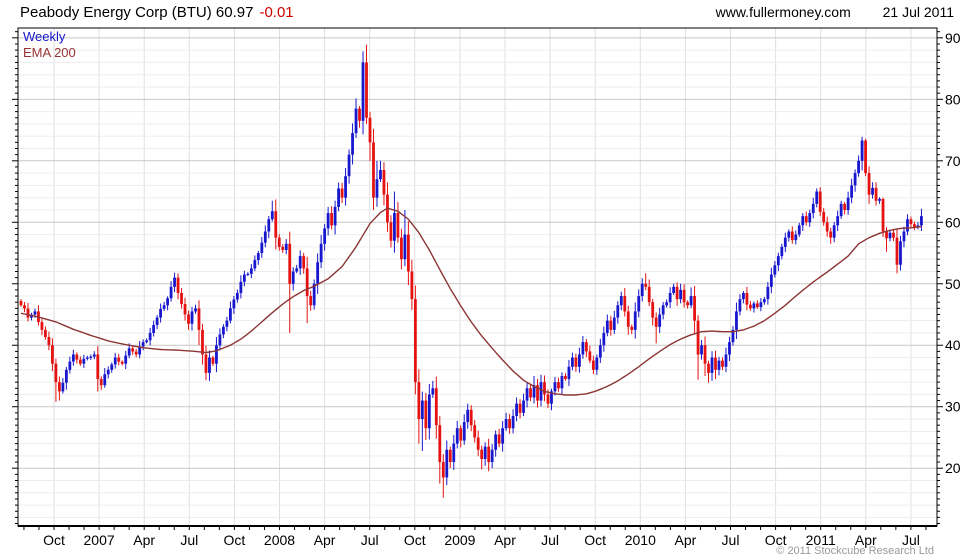 The width and height of the screenshot is (980, 560). Describe the element at coordinates (918, 12) in the screenshot. I see `chart-date: 21 Jul 2011` at that location.